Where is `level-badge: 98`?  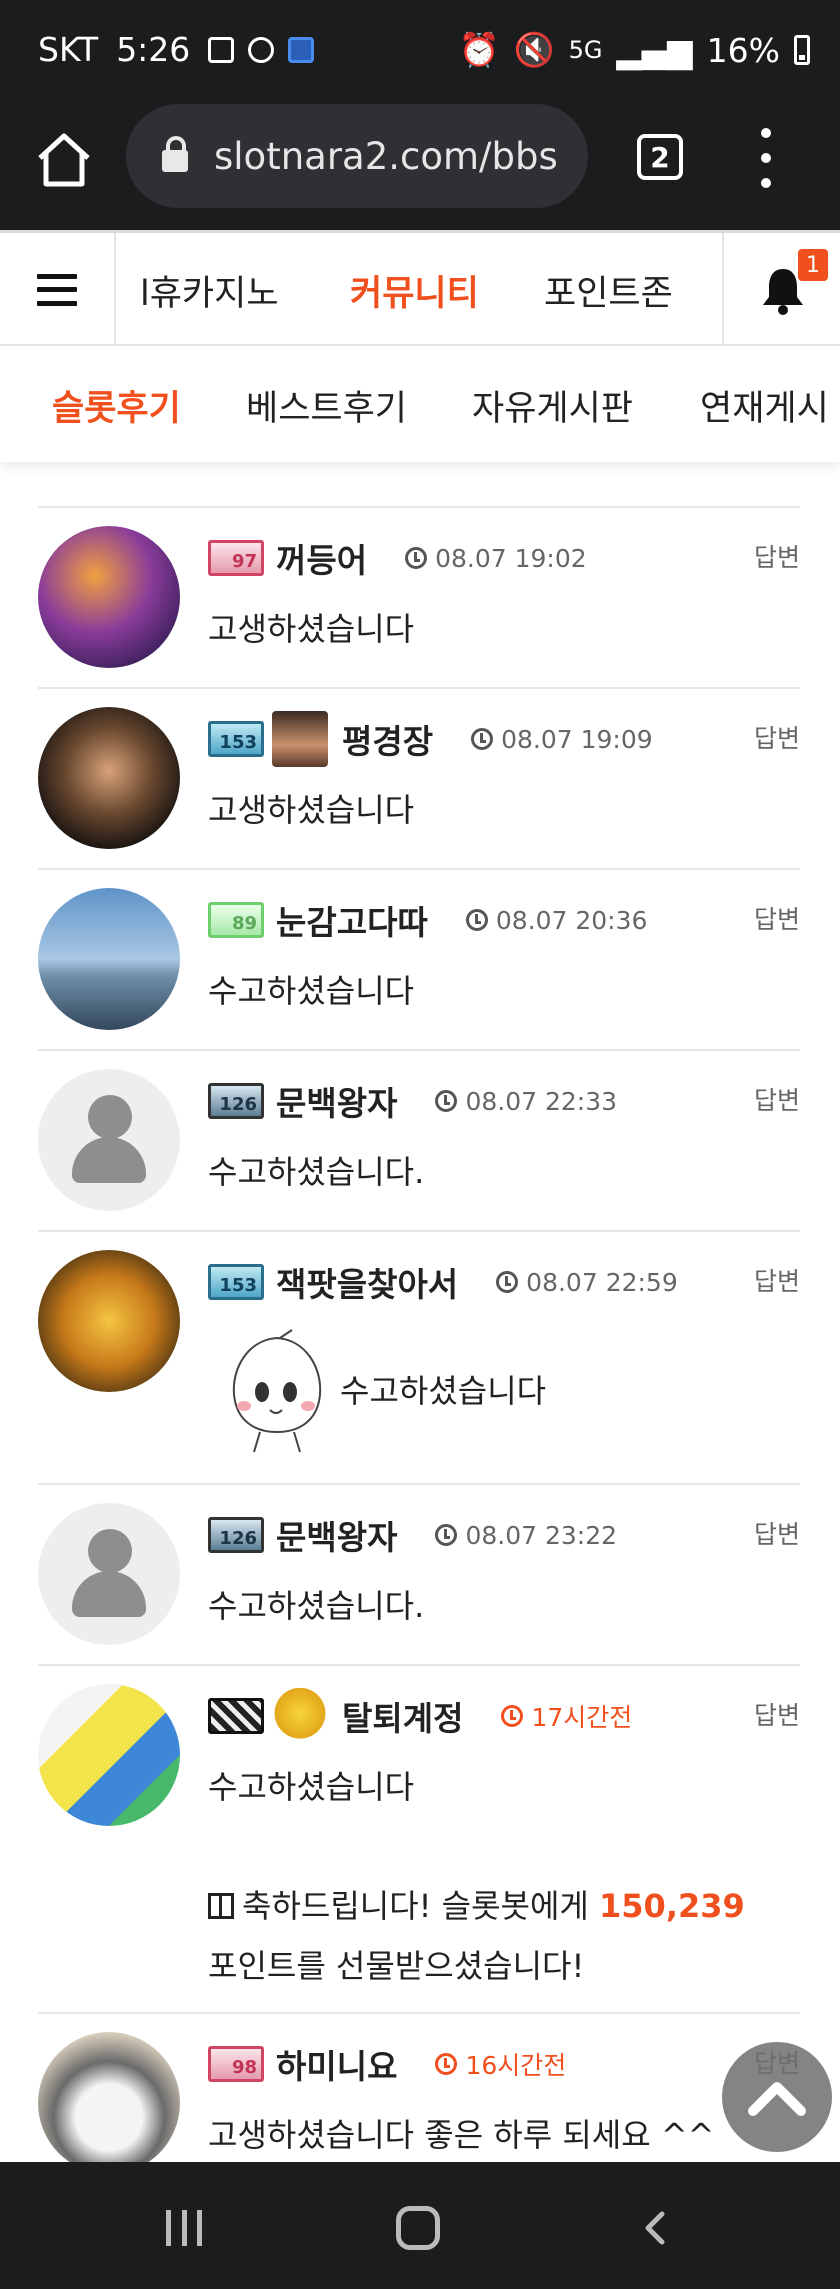 level-badge: 98 is located at coordinates (236, 2064).